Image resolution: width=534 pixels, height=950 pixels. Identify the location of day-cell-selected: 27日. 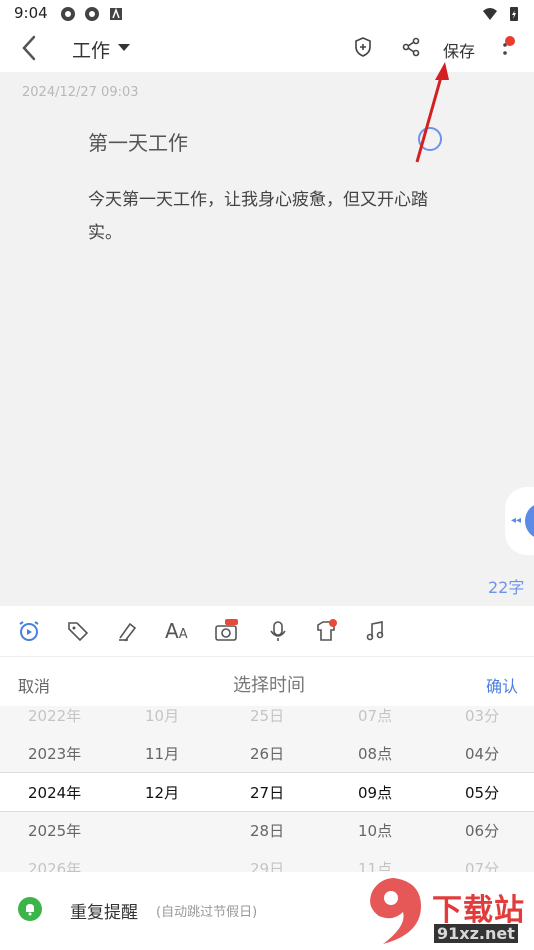
(267, 792).